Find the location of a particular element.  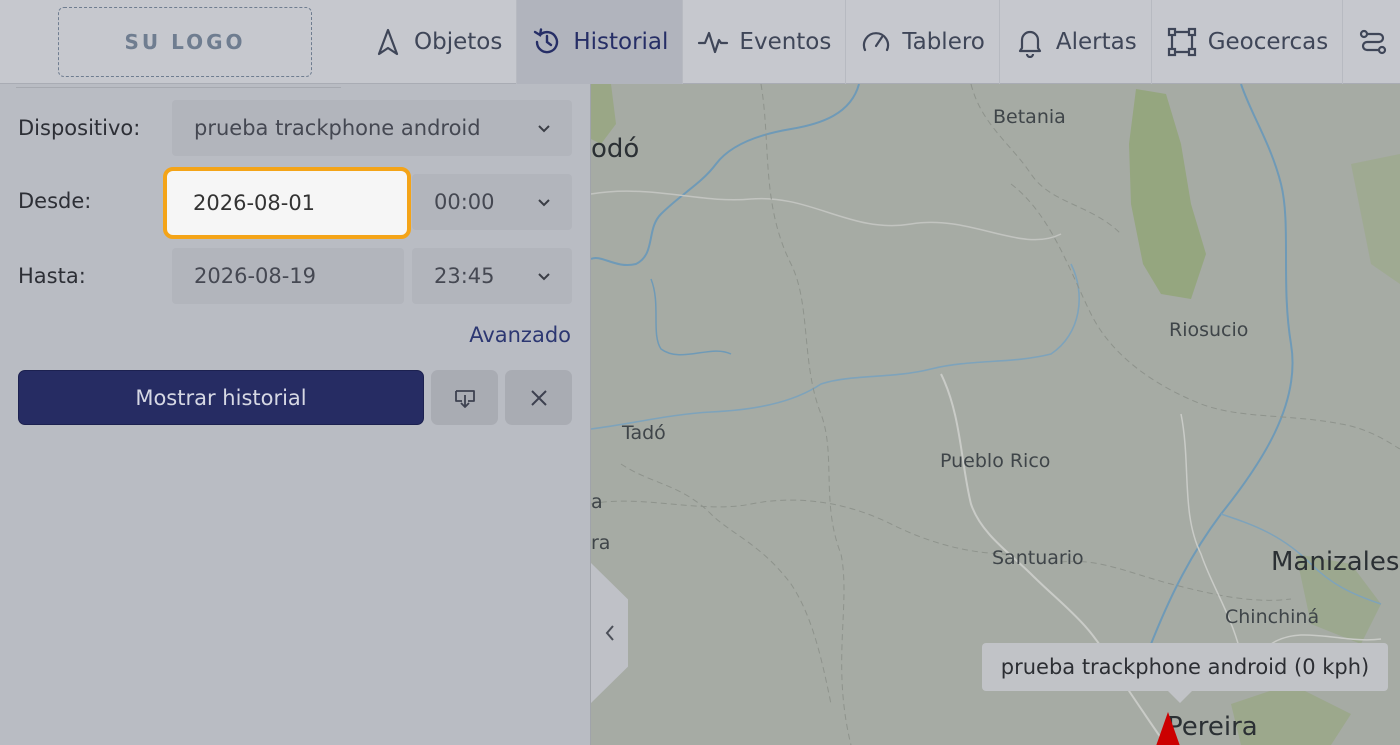

export-button is located at coordinates (464, 397).